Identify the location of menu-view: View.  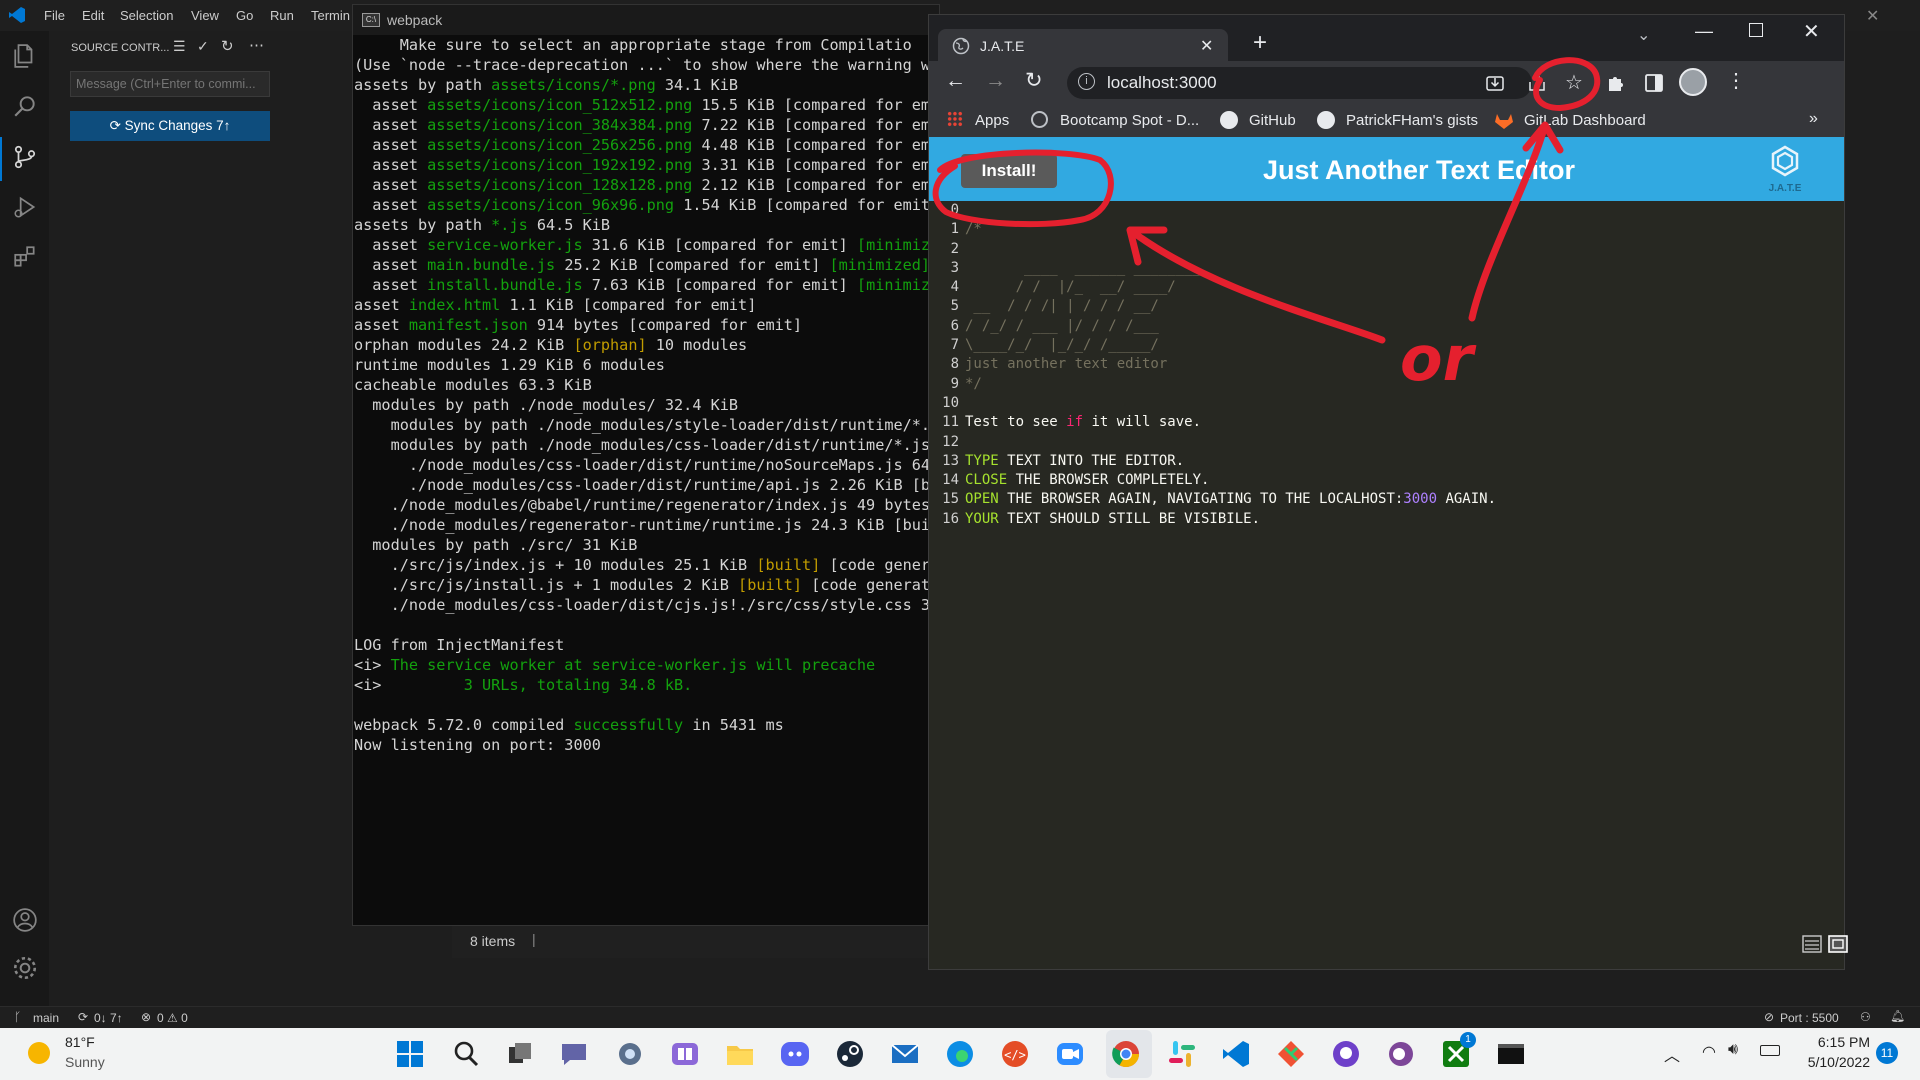
(205, 15).